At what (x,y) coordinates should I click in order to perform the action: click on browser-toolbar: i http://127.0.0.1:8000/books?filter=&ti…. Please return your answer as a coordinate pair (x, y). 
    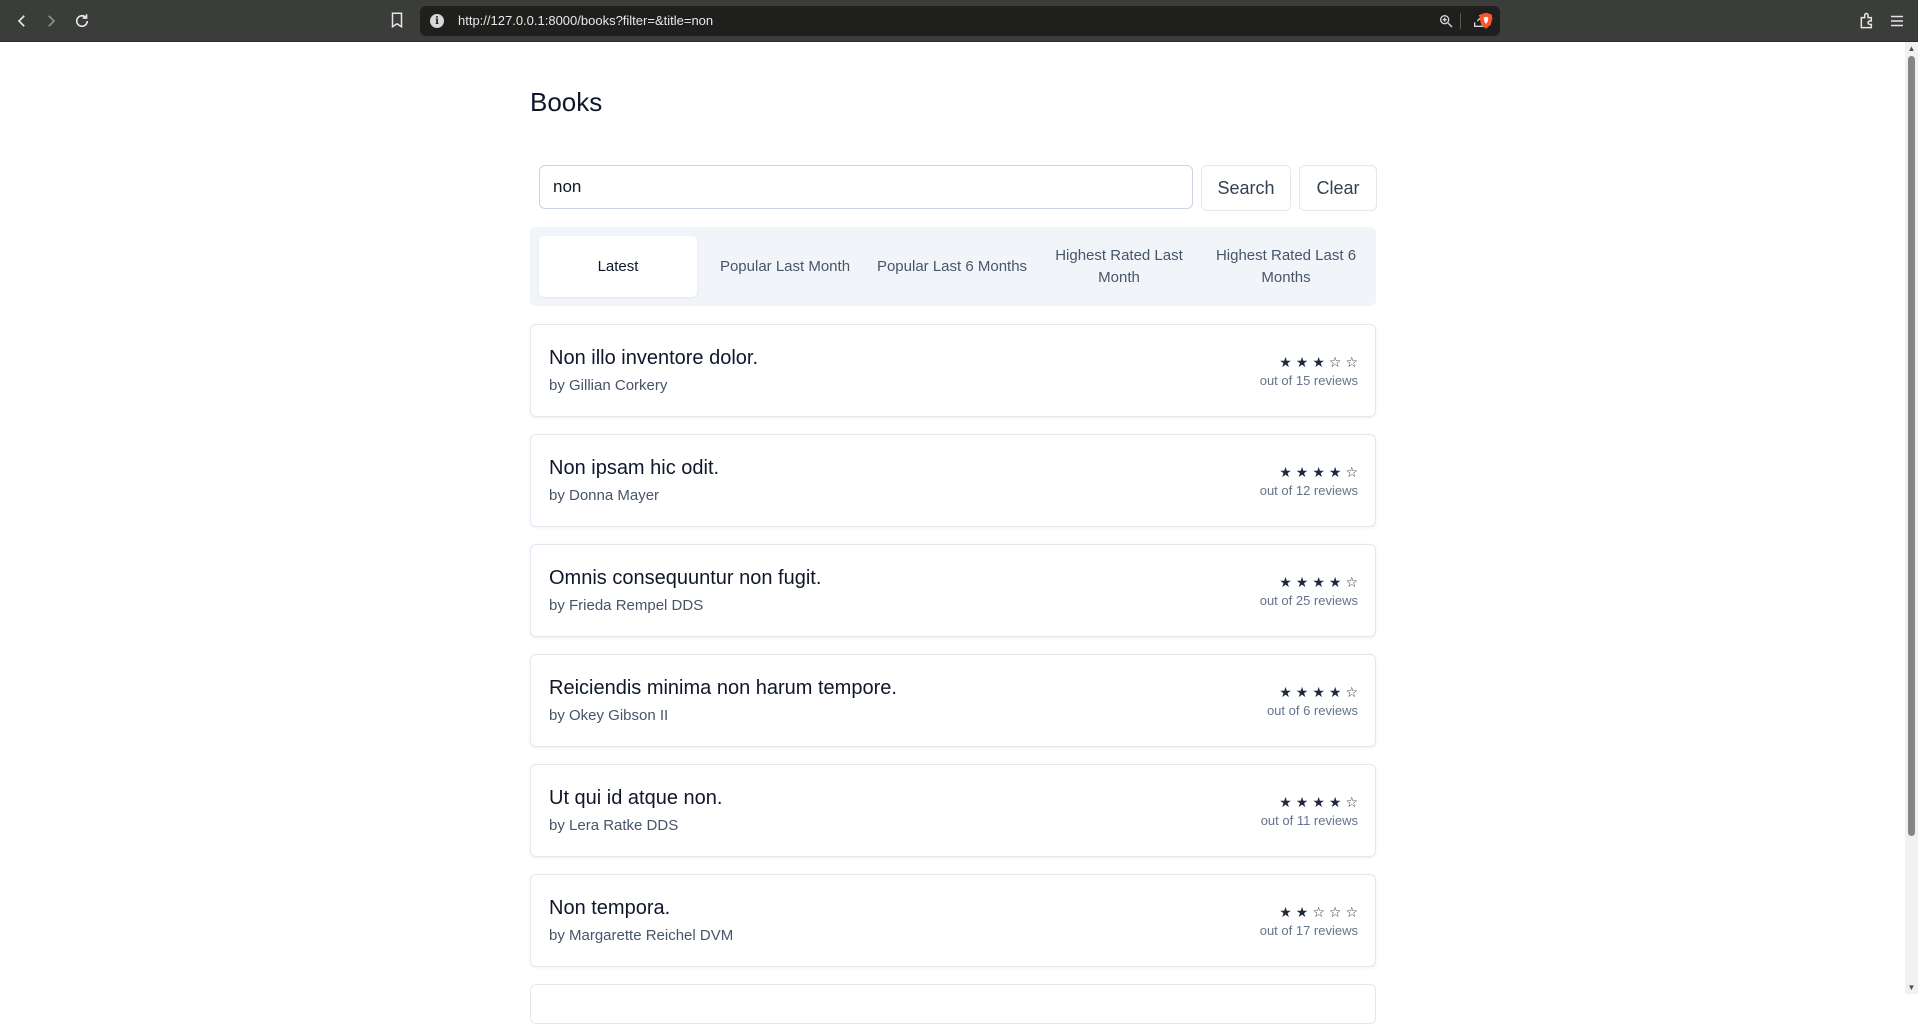
    Looking at the image, I should click on (959, 21).